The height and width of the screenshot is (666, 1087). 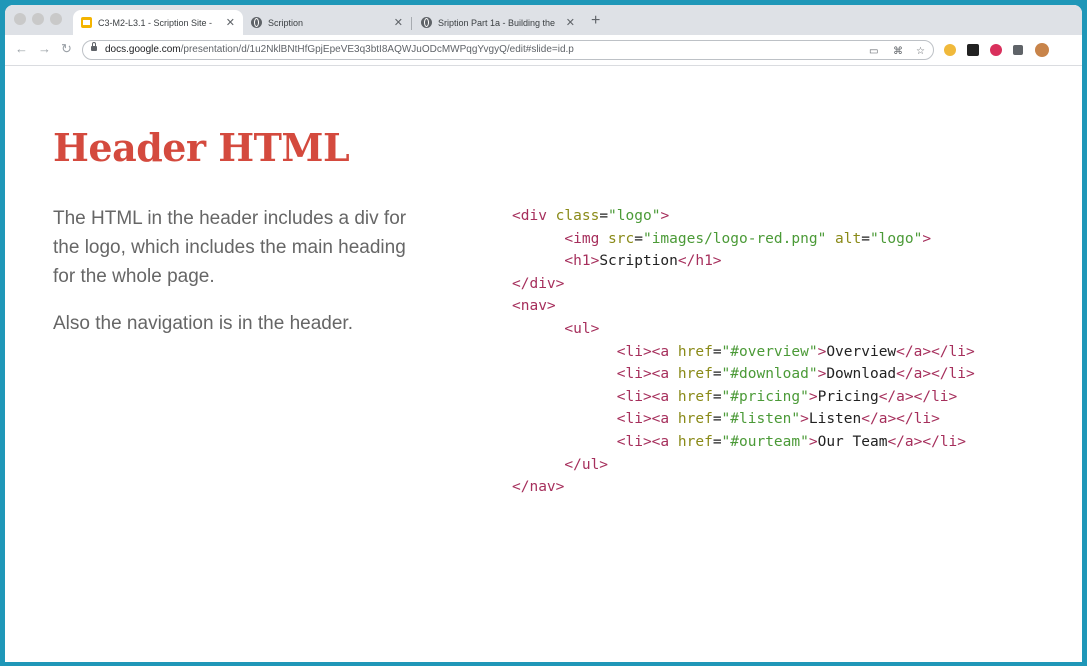 I want to click on tab-title: Sription Part 1a - Building the, so click(x=497, y=22).